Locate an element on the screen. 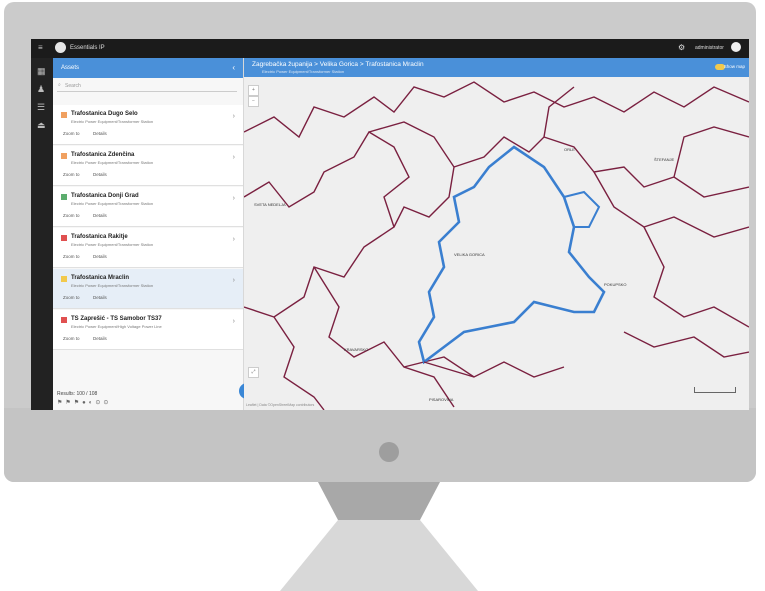 This screenshot has height=591, width=765. fullscreen-button: ⤢ is located at coordinates (253, 372).